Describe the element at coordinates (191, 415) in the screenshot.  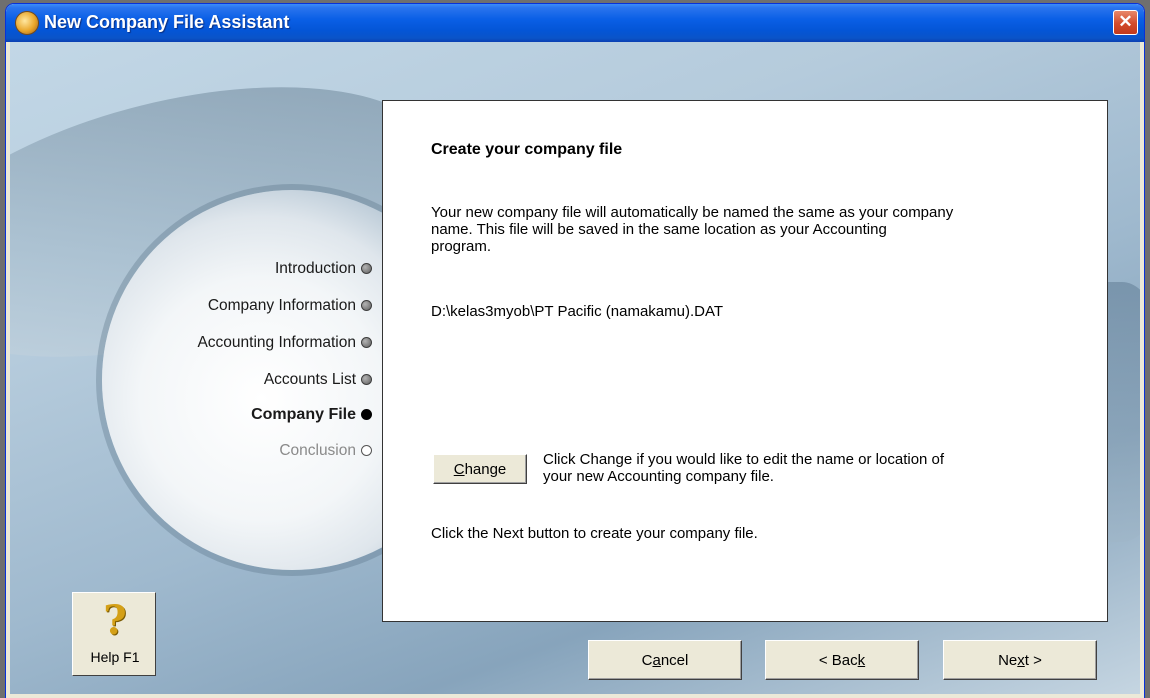
I see `step-company-file: Company File` at that location.